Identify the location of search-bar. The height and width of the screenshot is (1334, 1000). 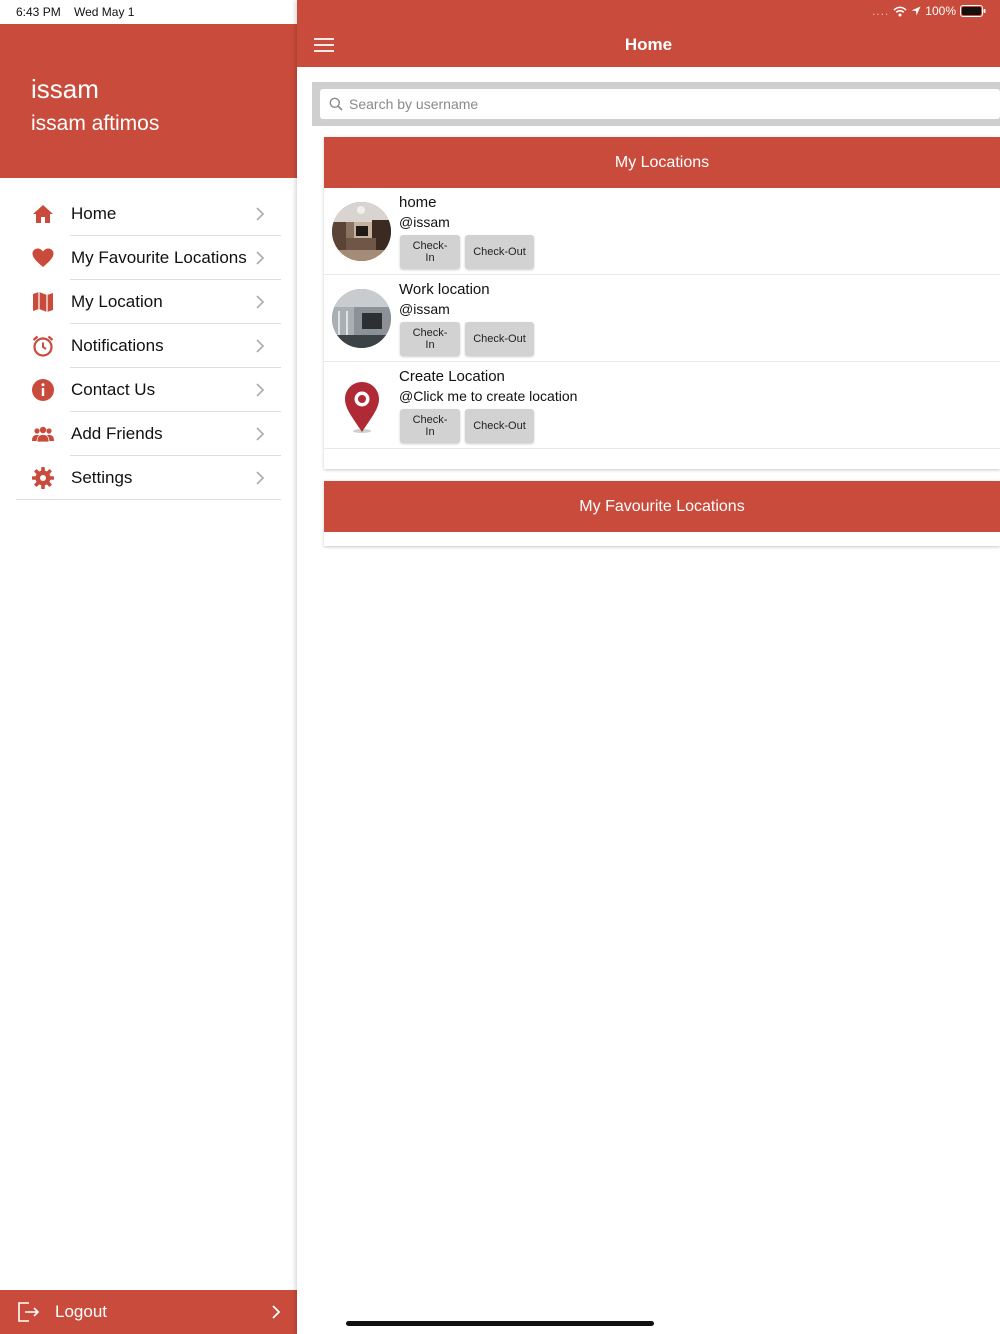
(656, 104).